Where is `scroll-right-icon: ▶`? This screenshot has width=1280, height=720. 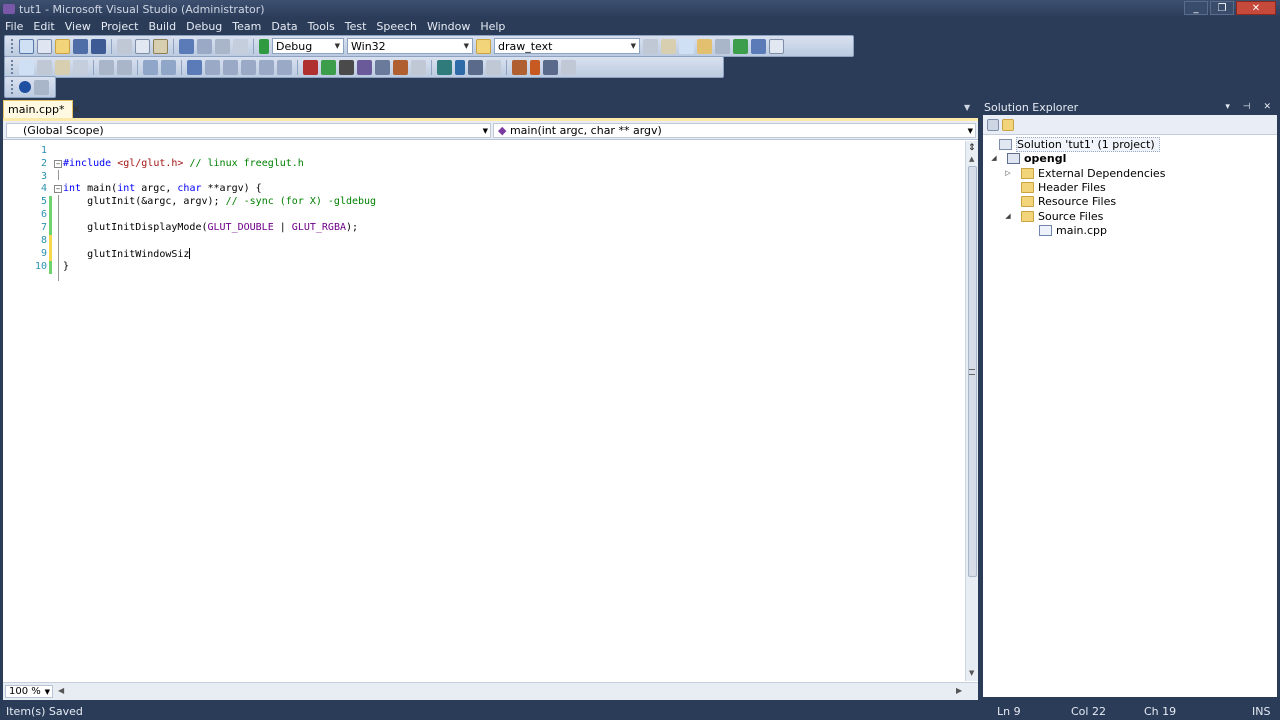
scroll-right-icon: ▶ is located at coordinates (959, 690).